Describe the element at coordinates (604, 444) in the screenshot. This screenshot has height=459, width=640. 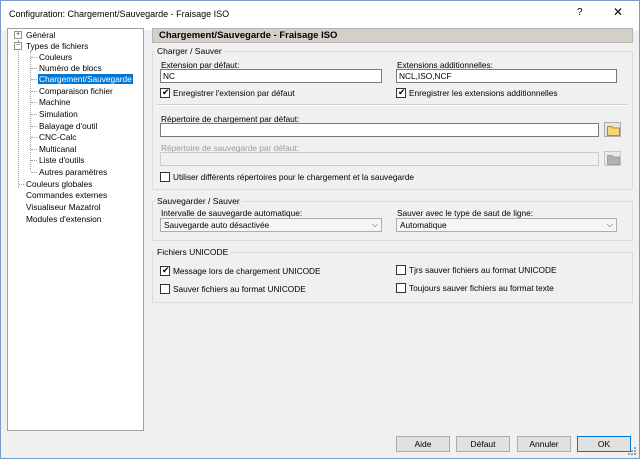
I see `ok-button: OK` at that location.